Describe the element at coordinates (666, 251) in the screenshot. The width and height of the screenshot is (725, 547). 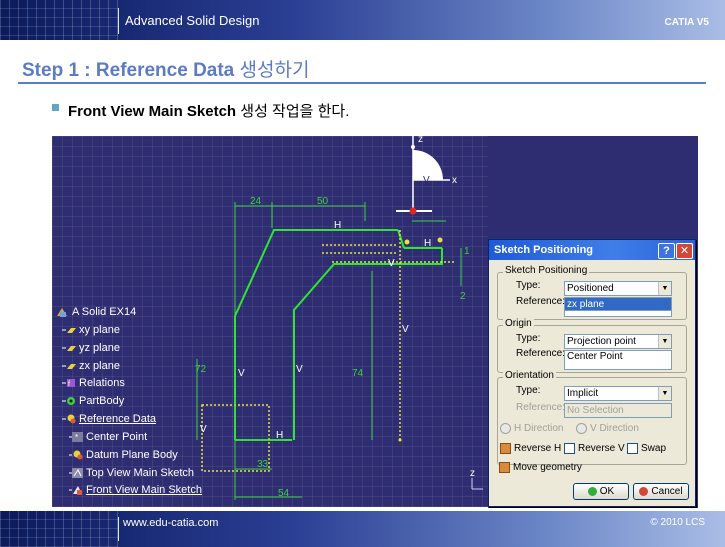
I see `help-button: ?` at that location.